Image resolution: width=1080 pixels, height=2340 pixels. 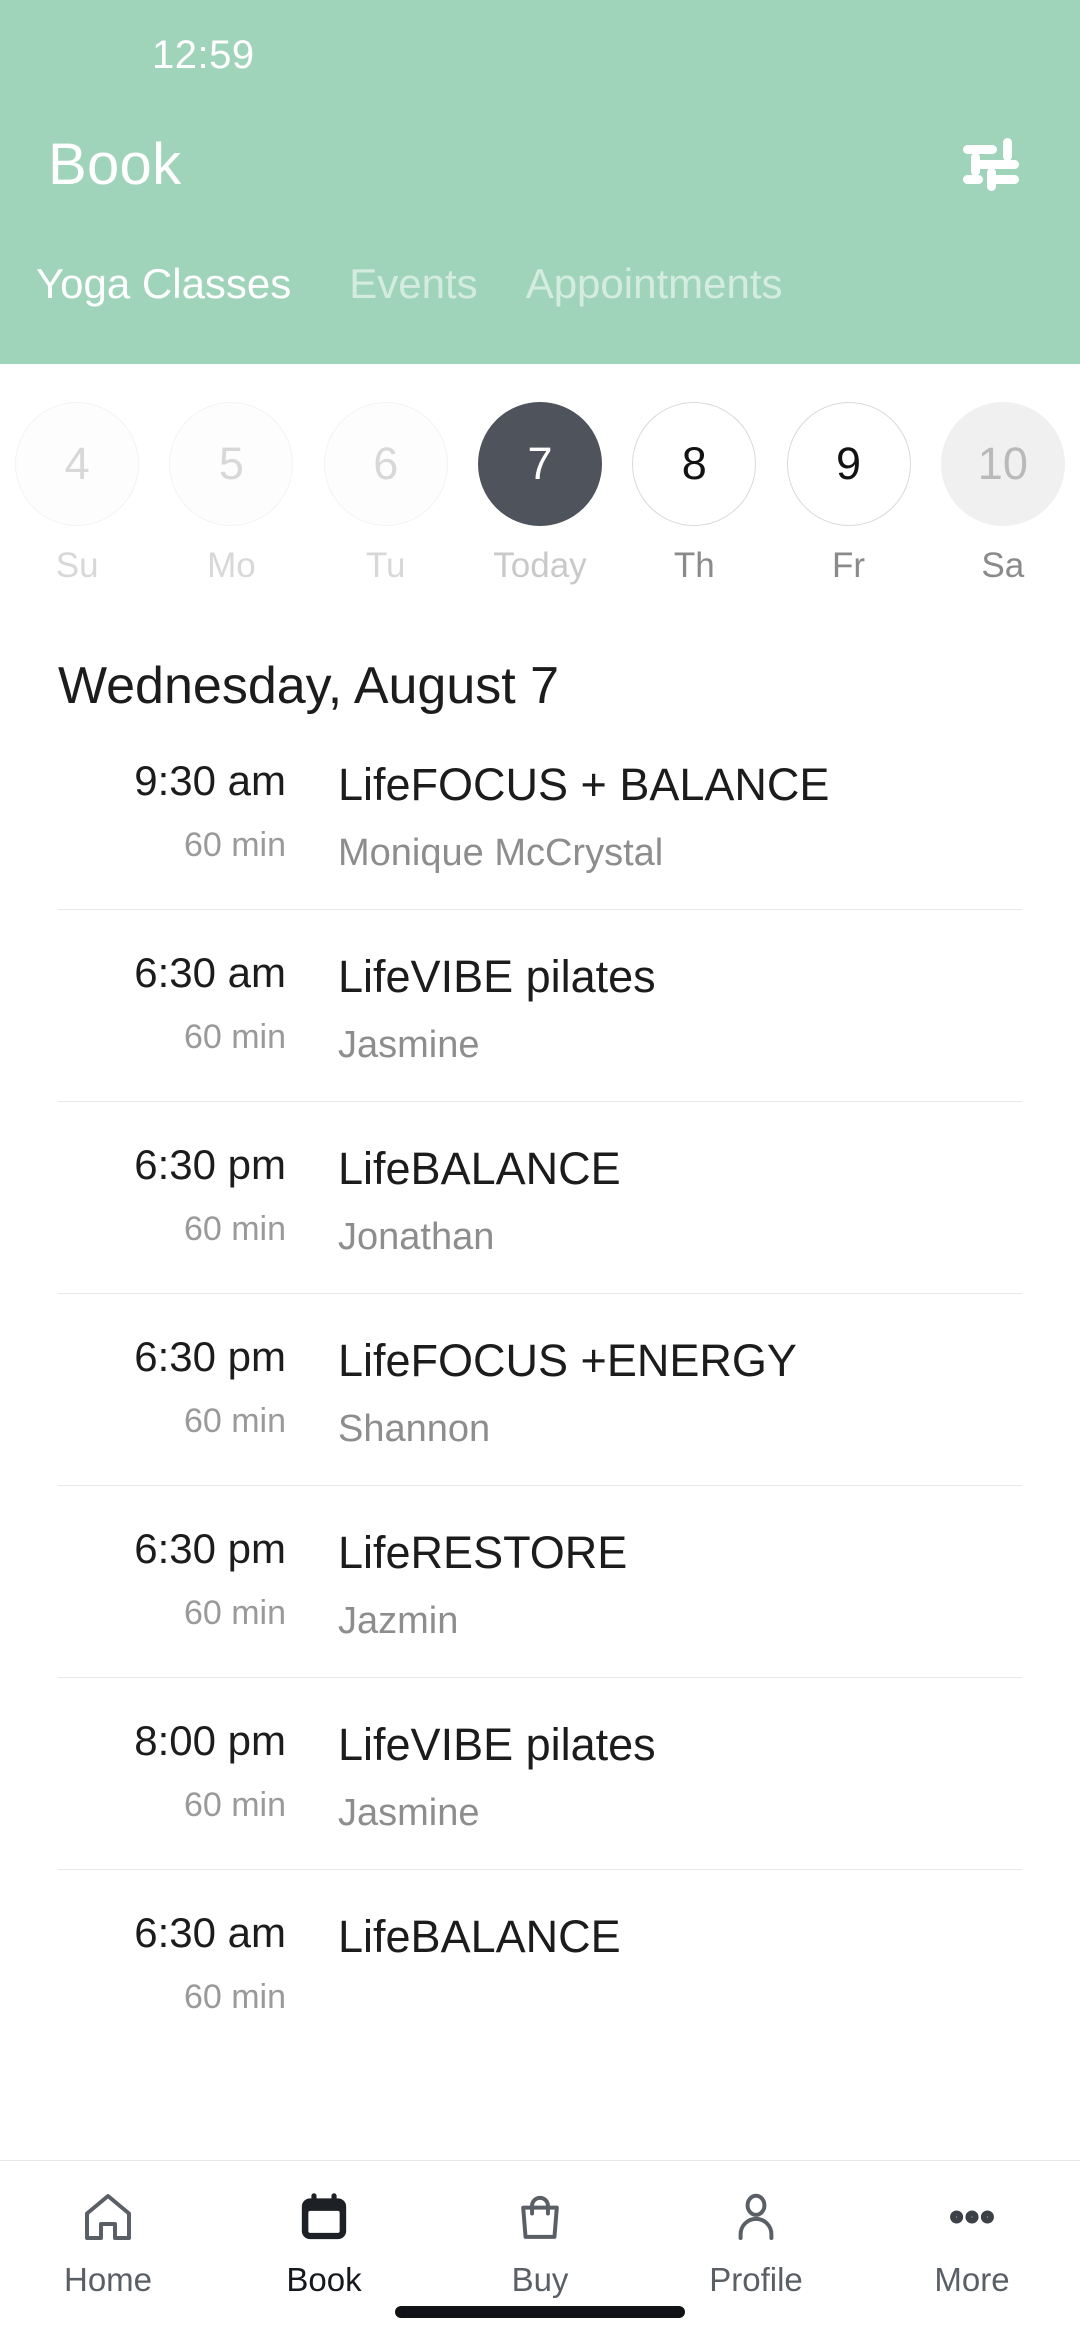 What do you see at coordinates (756, 2279) in the screenshot?
I see `nav-label: Profile` at bounding box center [756, 2279].